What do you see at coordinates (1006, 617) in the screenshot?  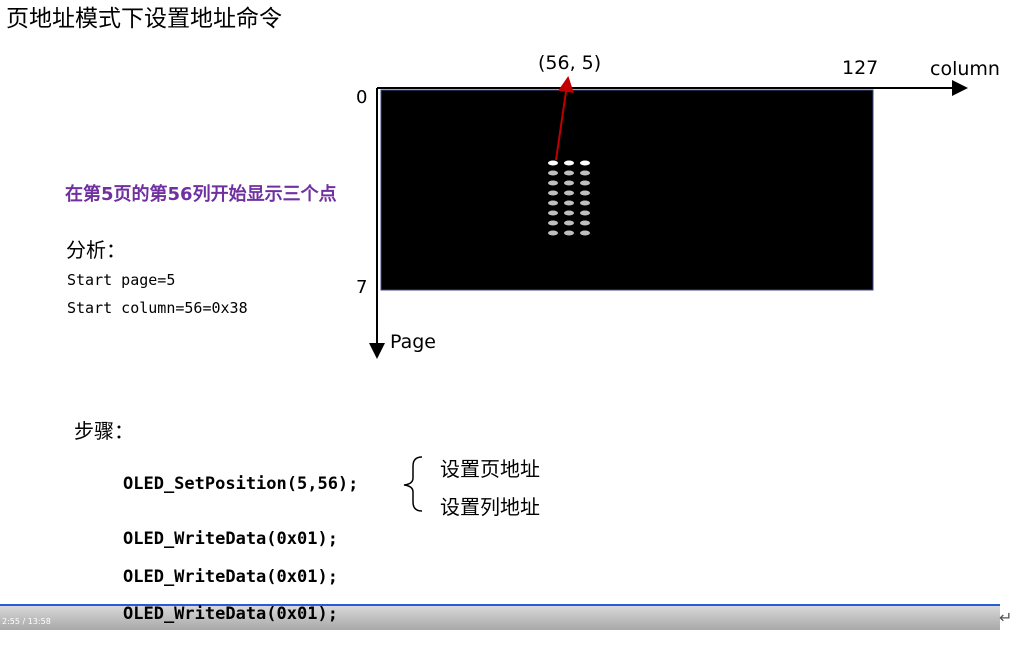 I see `return-icon: ↵` at bounding box center [1006, 617].